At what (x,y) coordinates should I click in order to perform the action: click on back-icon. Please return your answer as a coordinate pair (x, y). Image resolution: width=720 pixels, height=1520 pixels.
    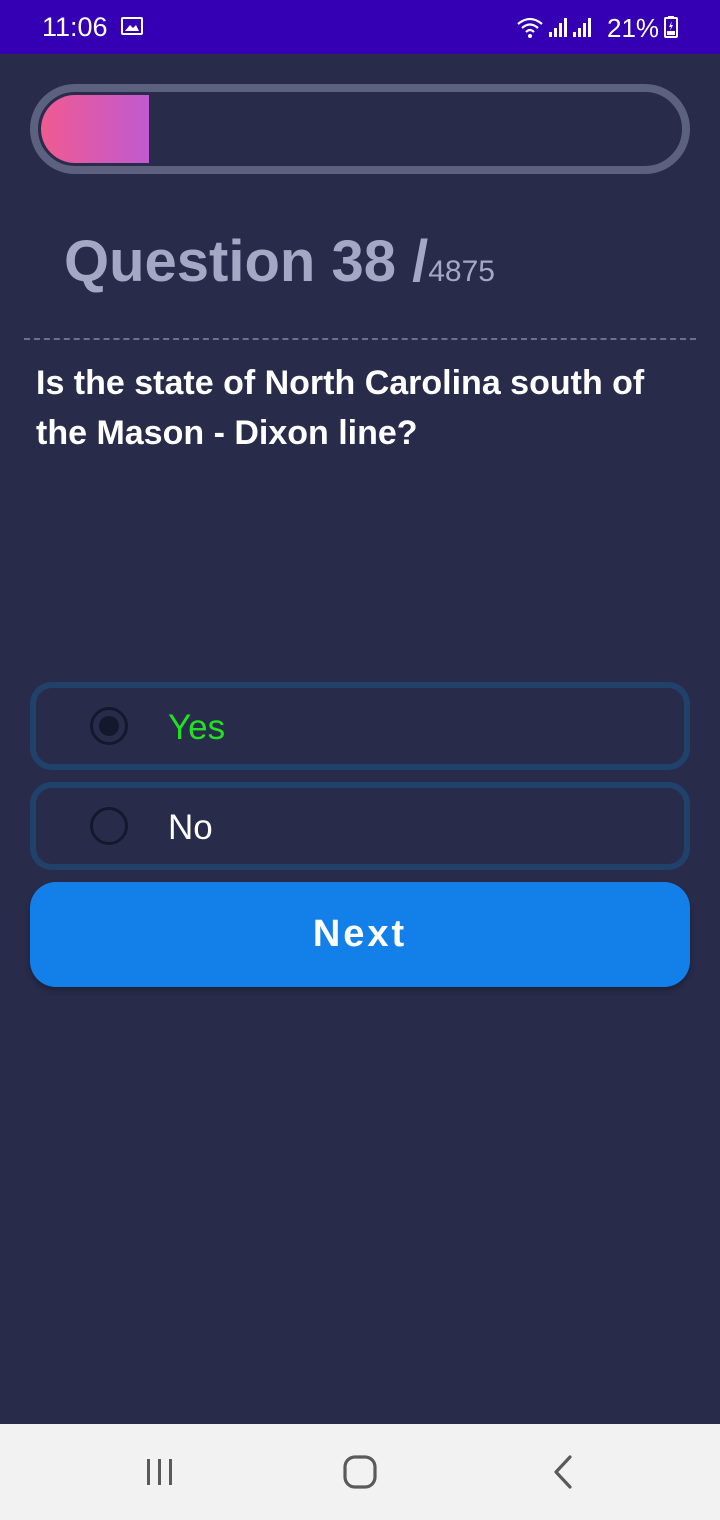
    Looking at the image, I should click on (564, 1472).